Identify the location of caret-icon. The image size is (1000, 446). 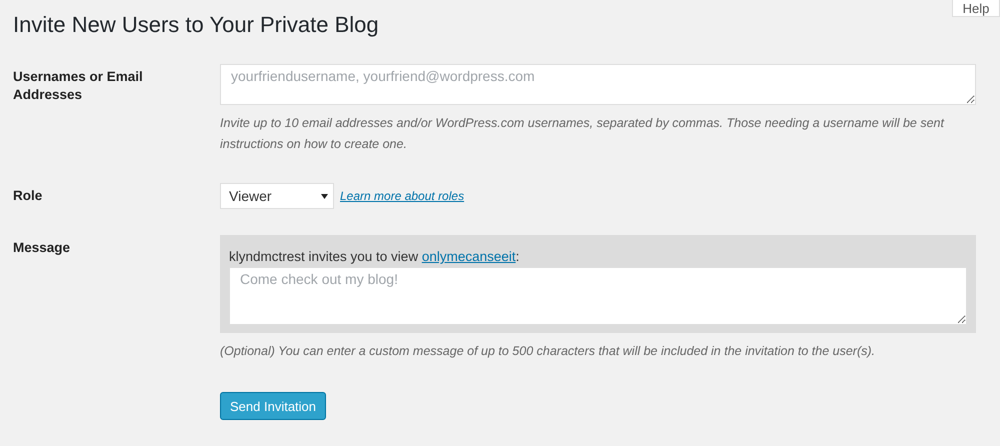
(324, 196).